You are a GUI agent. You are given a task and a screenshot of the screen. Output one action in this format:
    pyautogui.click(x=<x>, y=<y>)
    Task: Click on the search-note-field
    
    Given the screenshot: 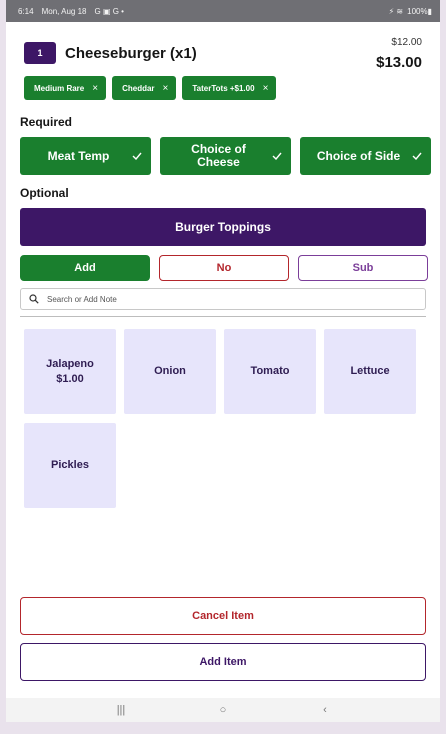 What is the action you would take?
    pyautogui.click(x=223, y=299)
    